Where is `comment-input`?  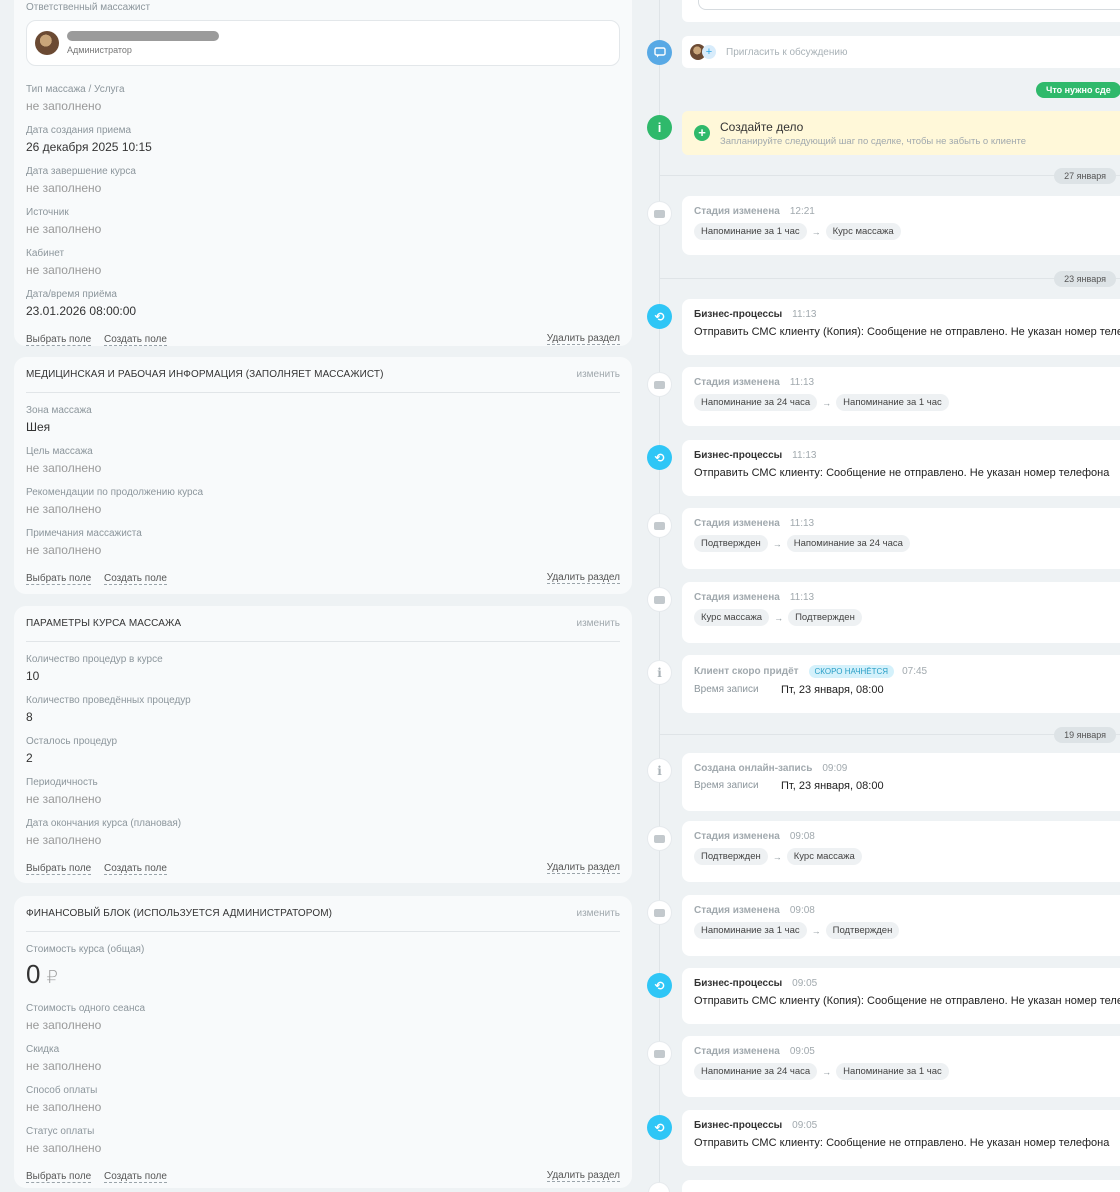 comment-input is located at coordinates (909, 5).